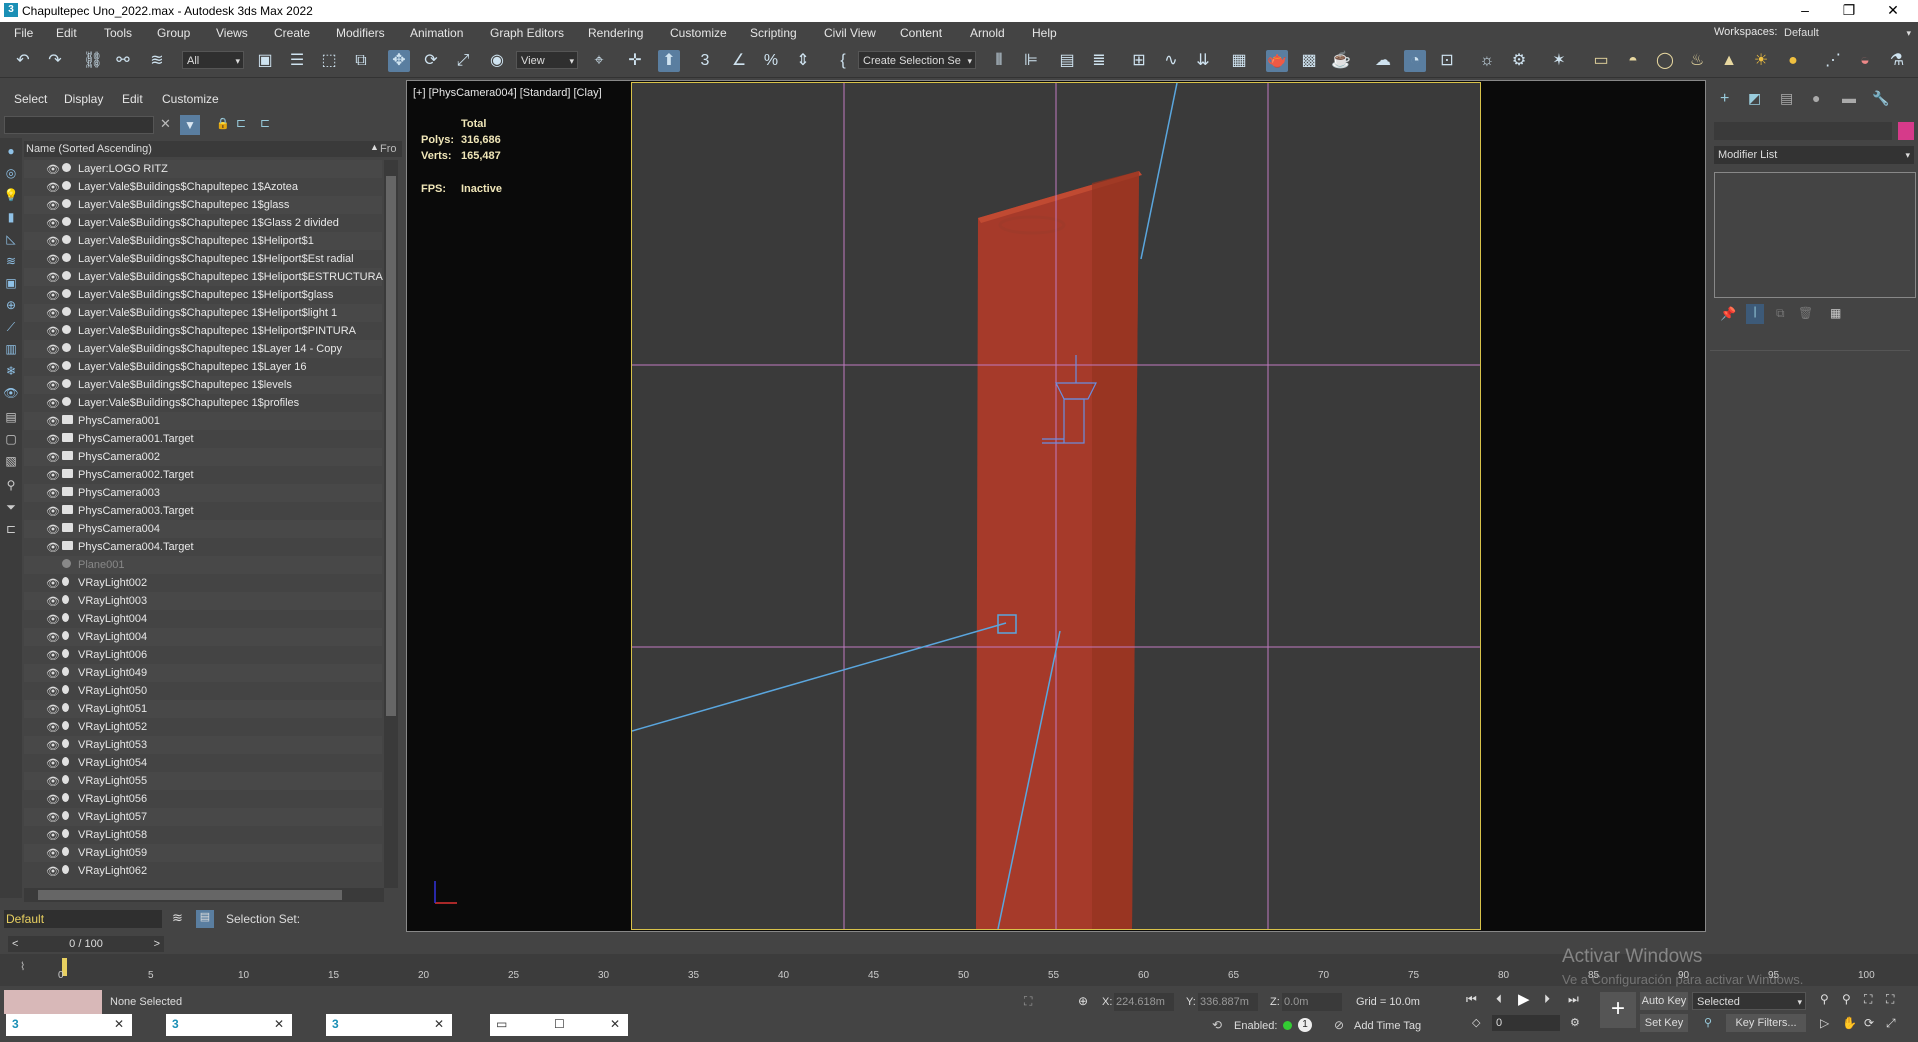  What do you see at coordinates (1239, 61) in the screenshot?
I see `material-editor-icon: ▦` at bounding box center [1239, 61].